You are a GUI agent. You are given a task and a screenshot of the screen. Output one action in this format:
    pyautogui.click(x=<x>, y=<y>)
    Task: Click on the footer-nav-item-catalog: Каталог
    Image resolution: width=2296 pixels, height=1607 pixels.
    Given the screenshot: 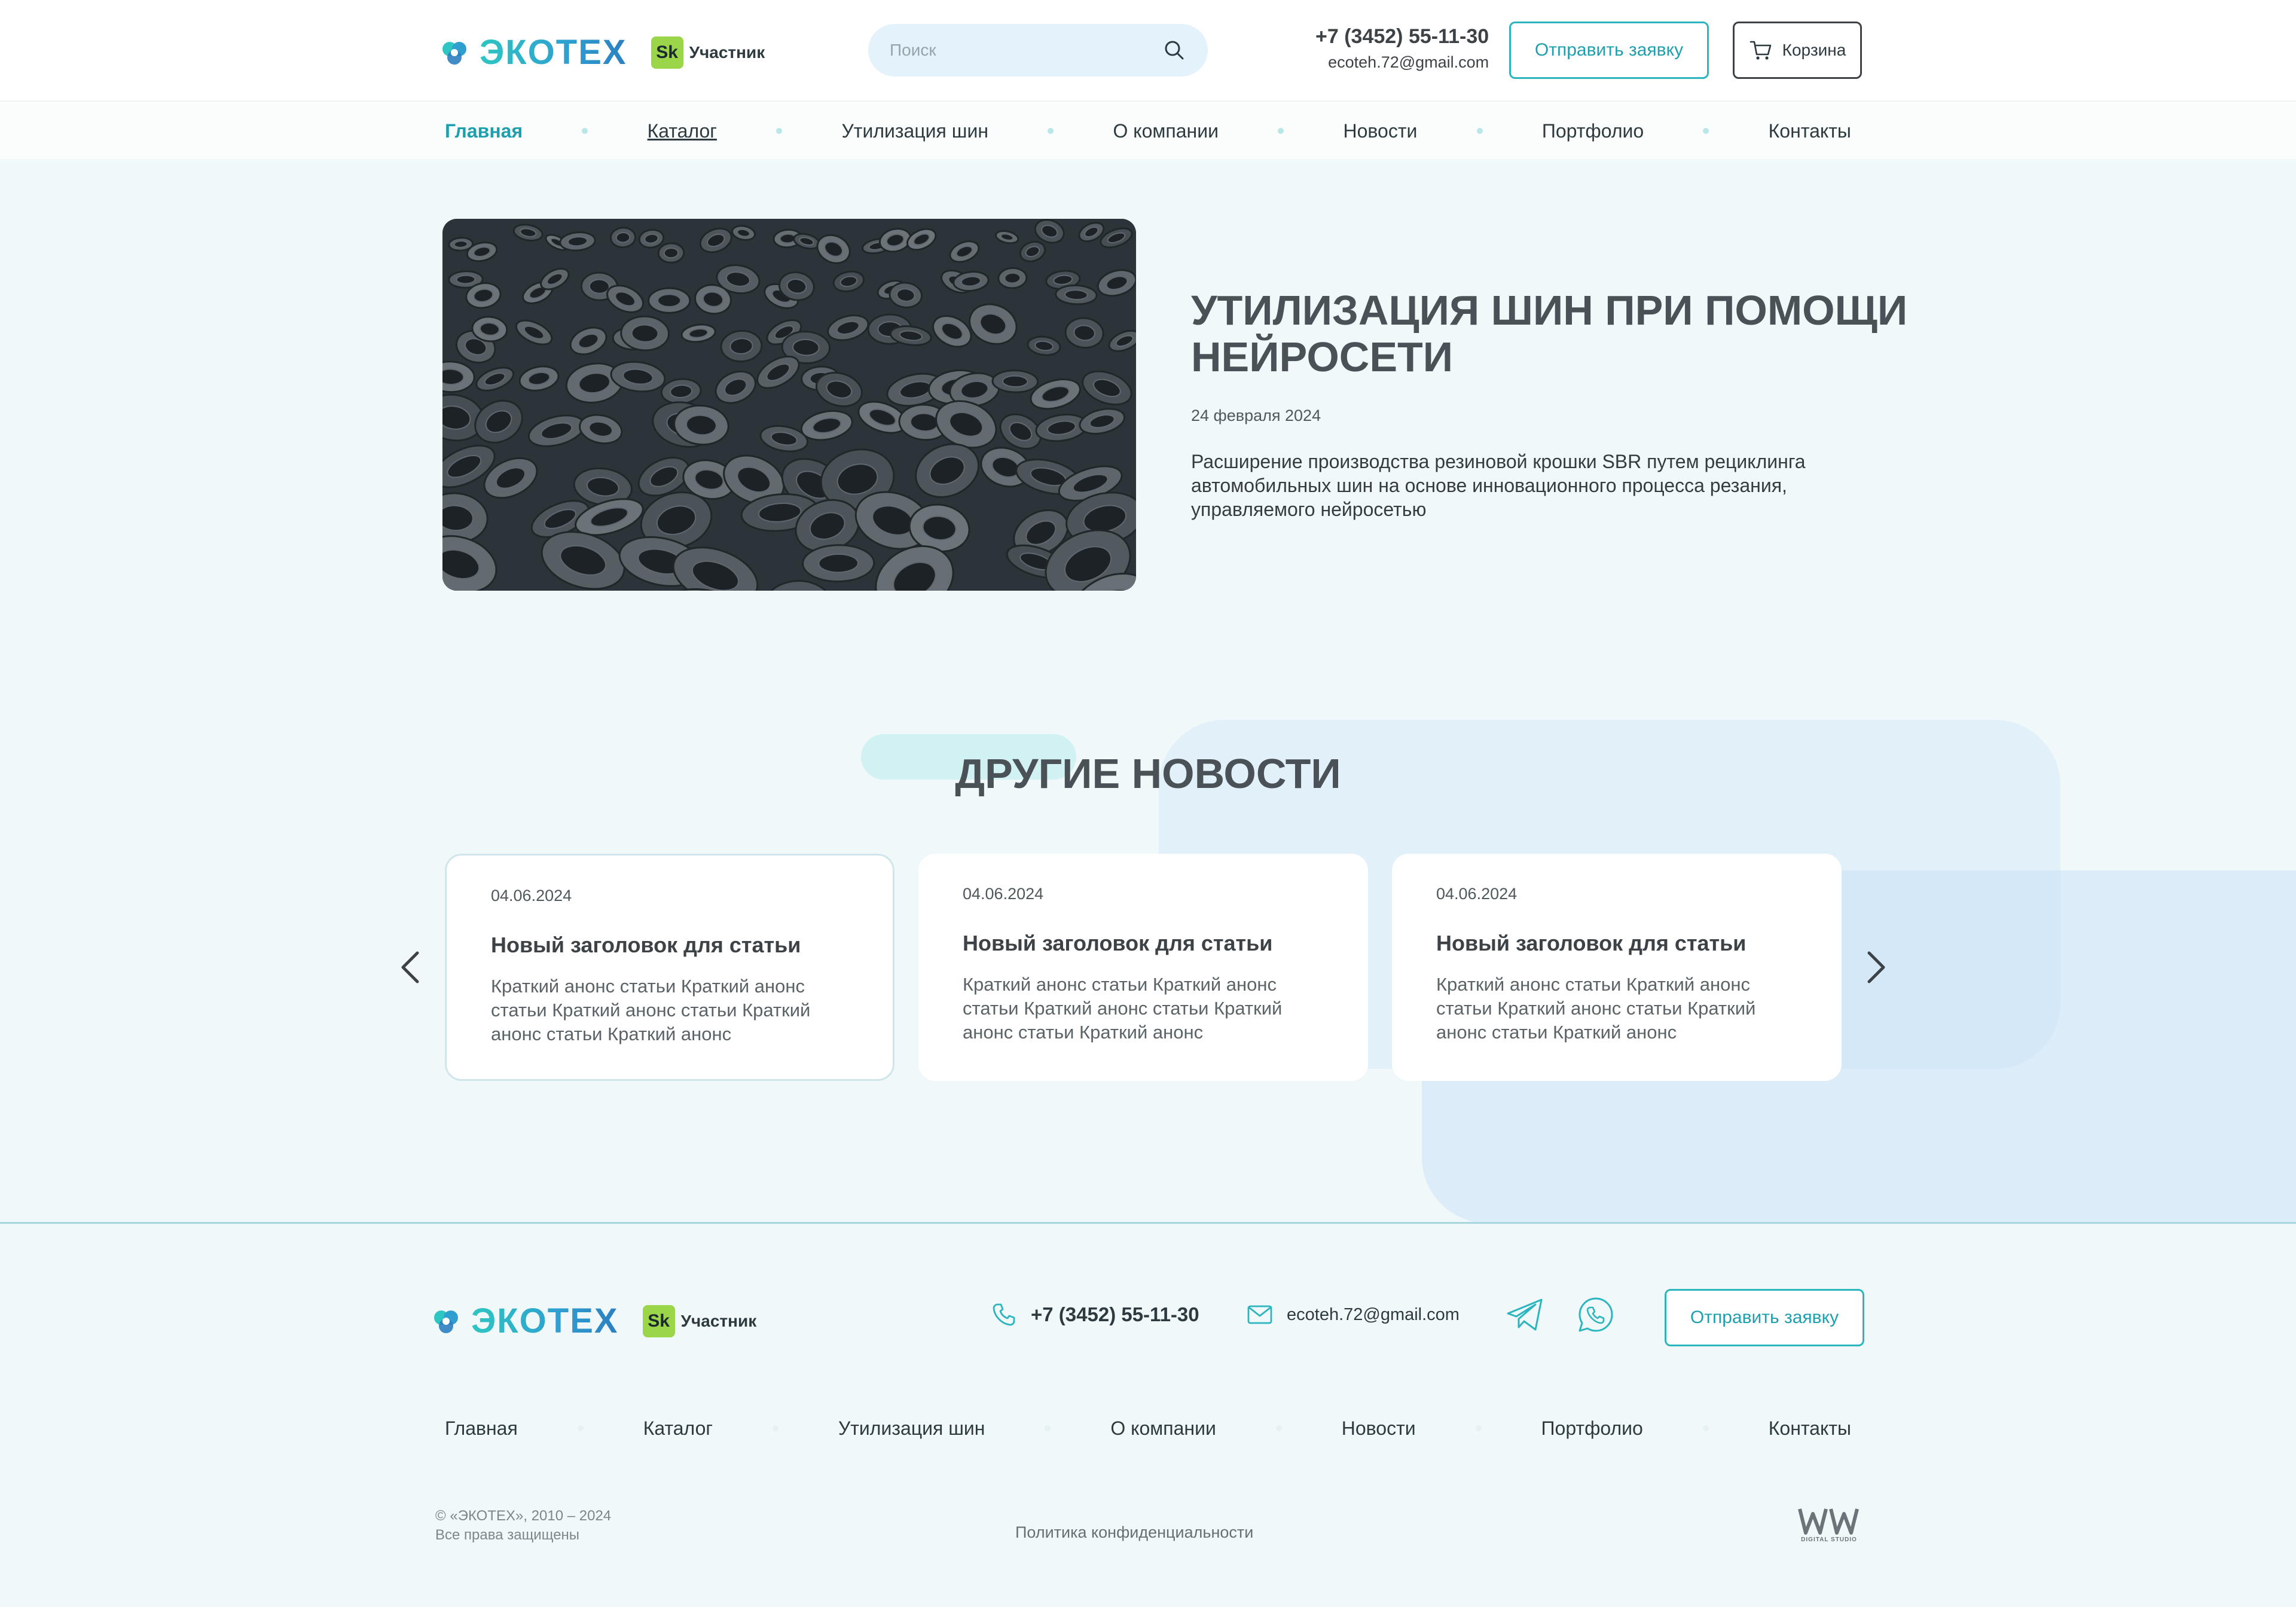 What is the action you would take?
    pyautogui.click(x=678, y=1428)
    